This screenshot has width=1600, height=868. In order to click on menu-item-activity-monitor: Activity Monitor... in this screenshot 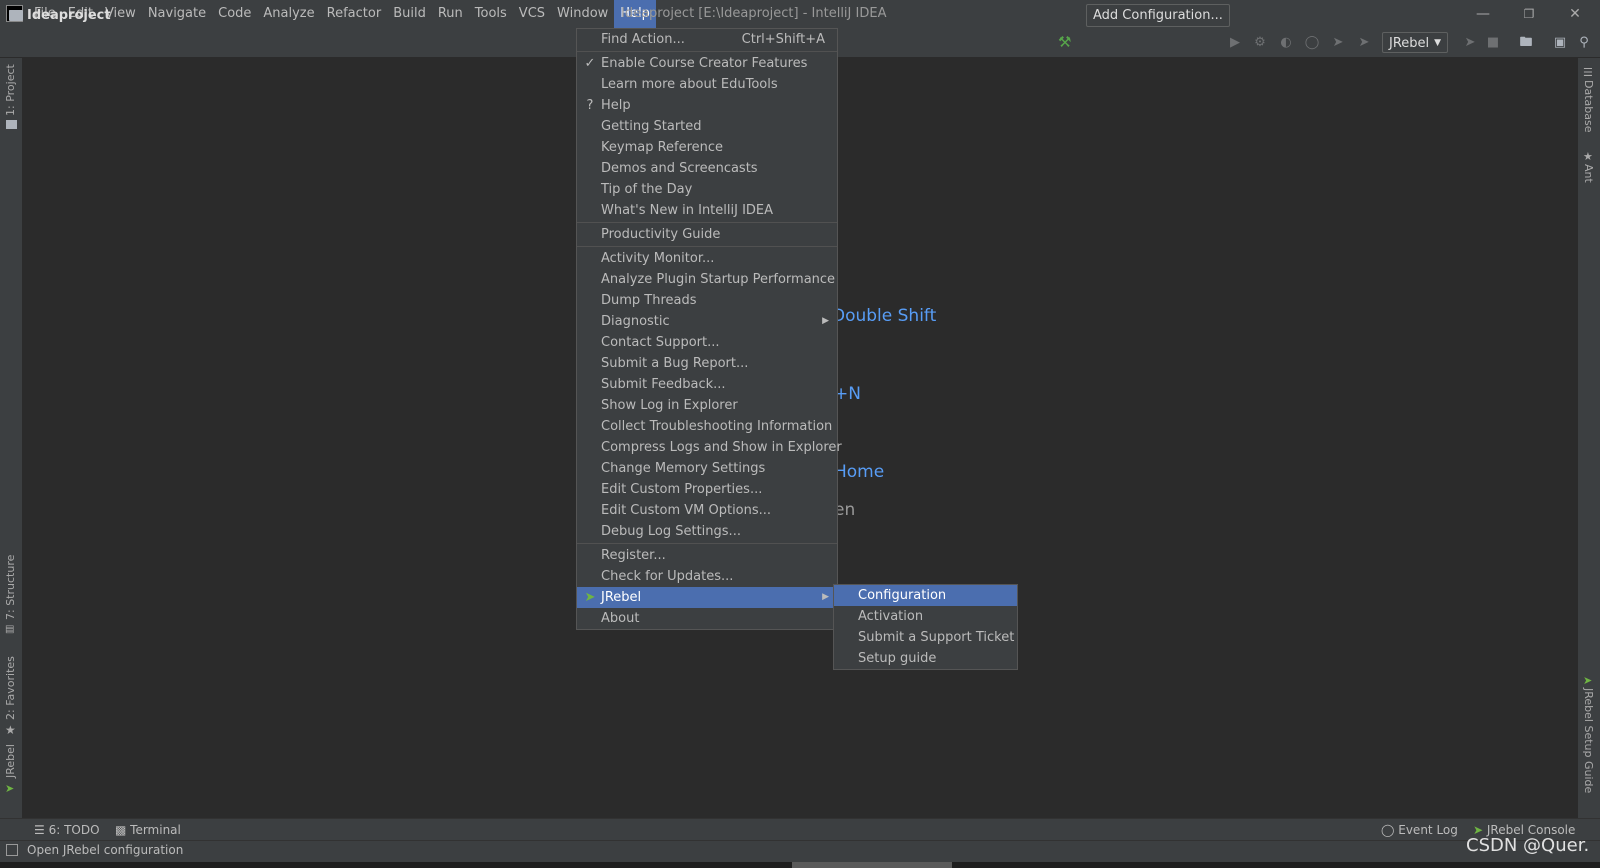, I will do `click(707, 258)`.